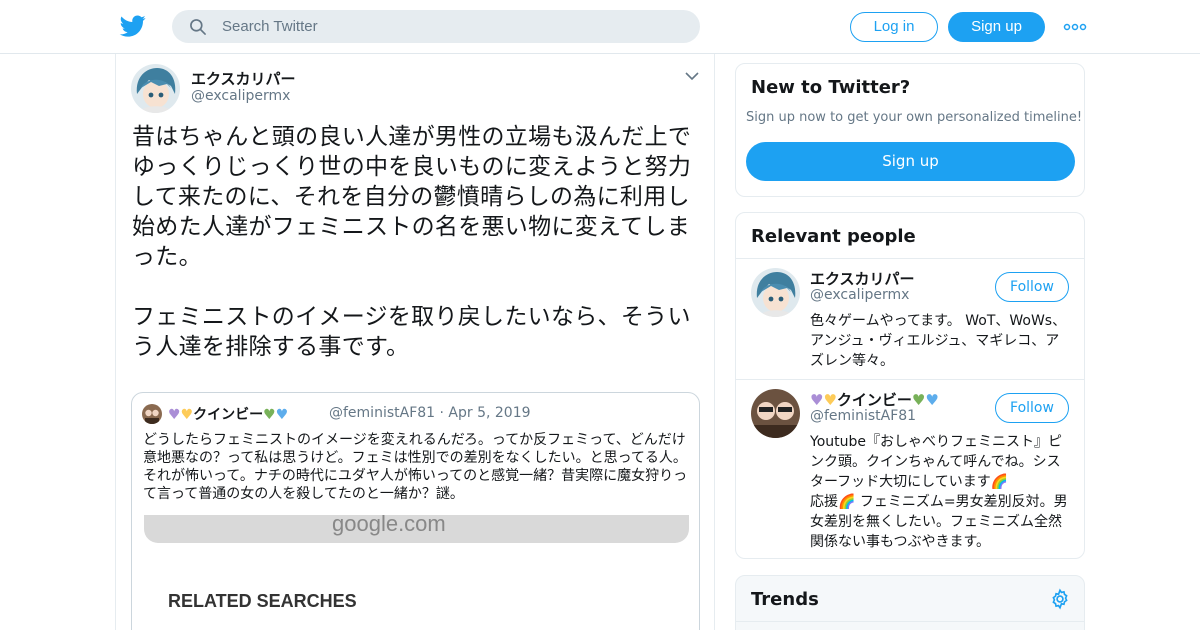 The width and height of the screenshot is (1200, 630). Describe the element at coordinates (785, 599) in the screenshot. I see `trends-title: Trends` at that location.